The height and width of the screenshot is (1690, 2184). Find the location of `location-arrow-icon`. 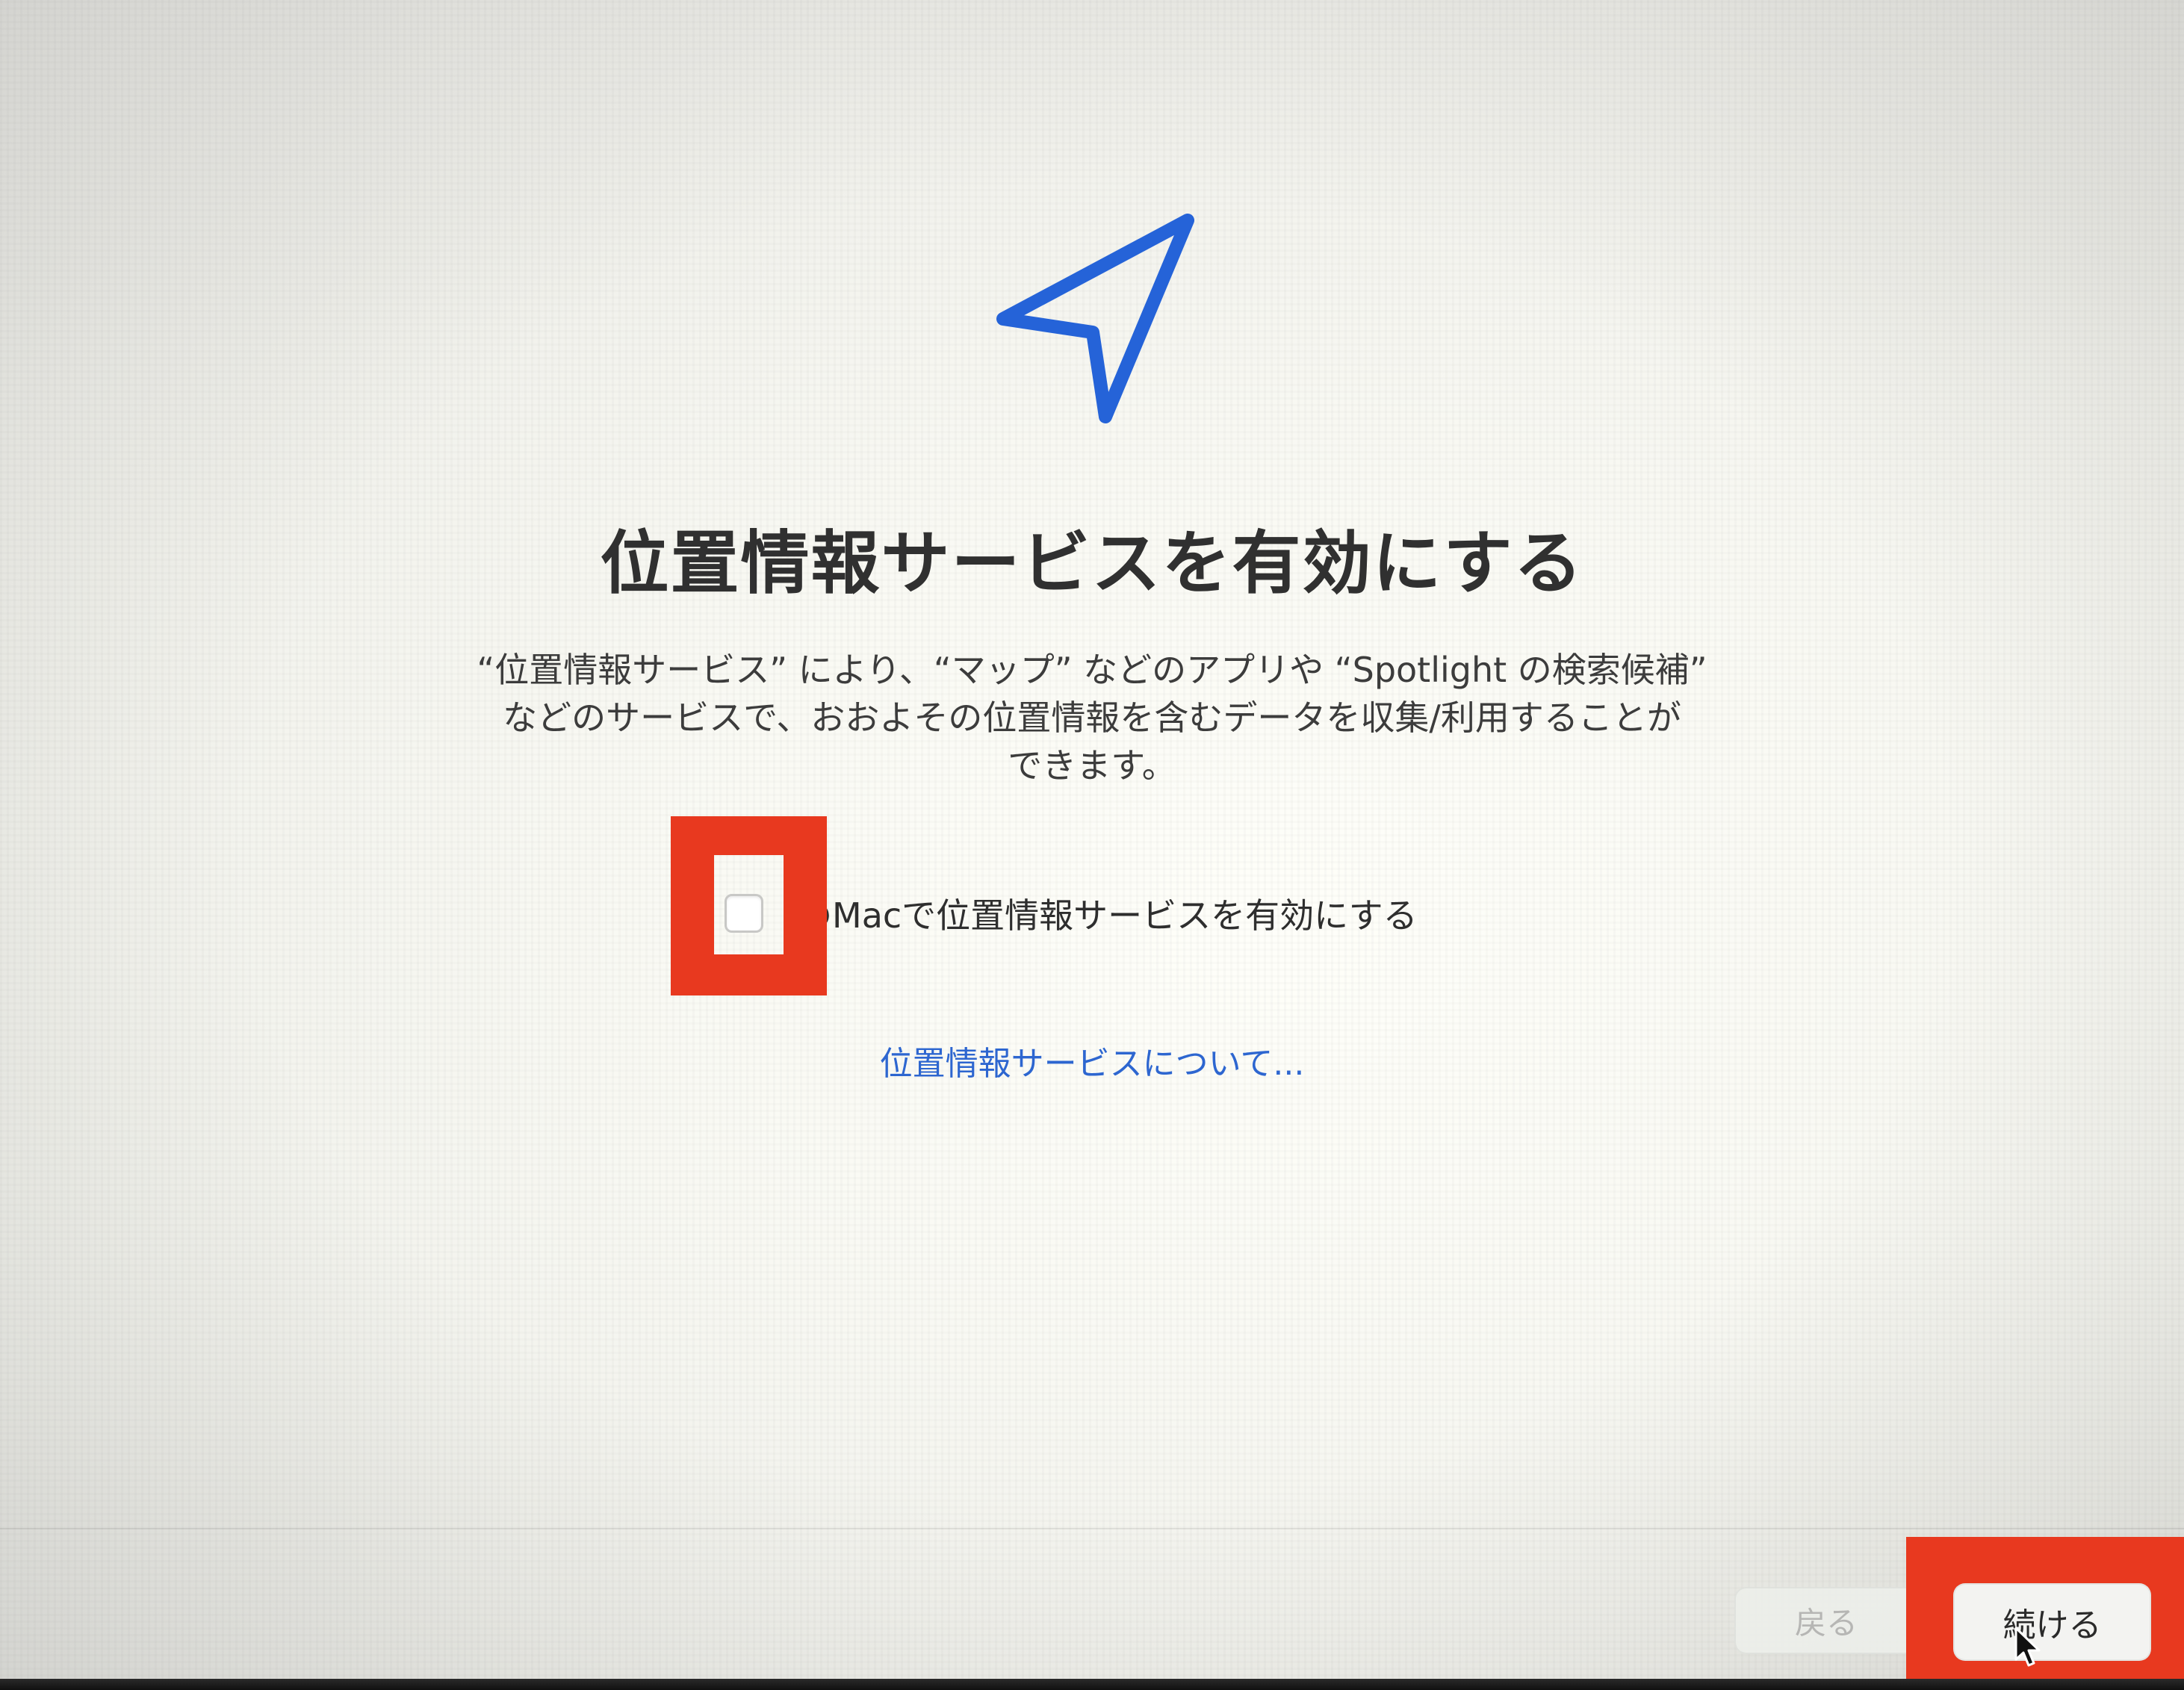

location-arrow-icon is located at coordinates (1095, 319).